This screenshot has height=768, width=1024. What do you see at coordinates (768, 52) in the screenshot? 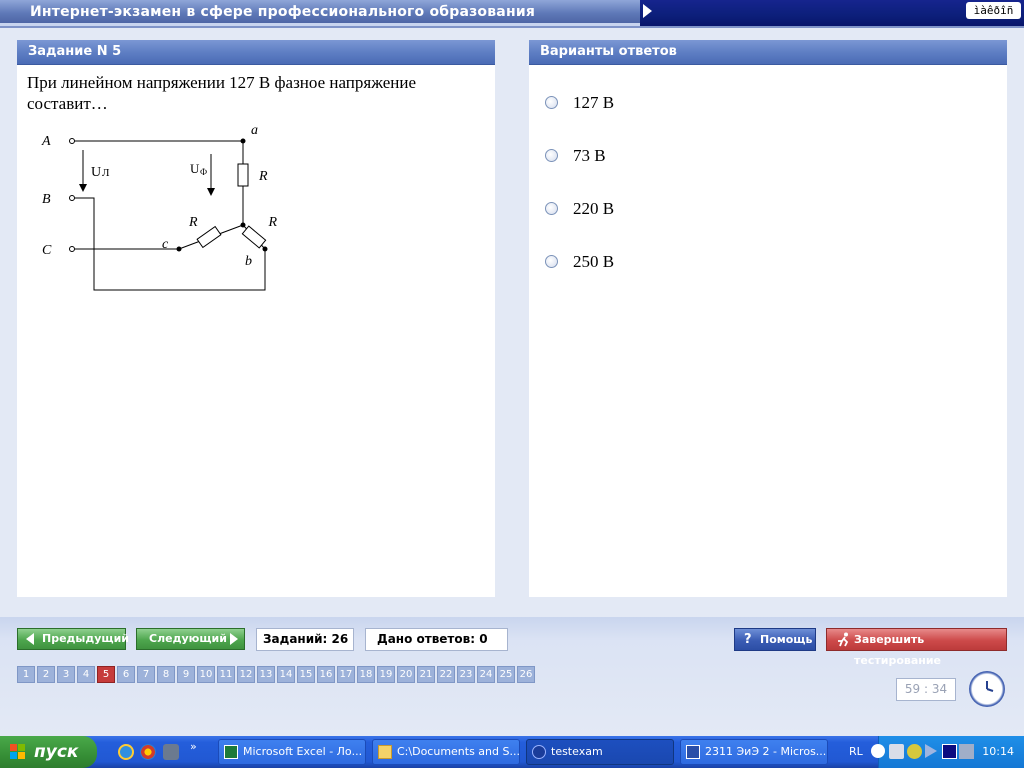
I see `answers-header: Варианты ответов` at bounding box center [768, 52].